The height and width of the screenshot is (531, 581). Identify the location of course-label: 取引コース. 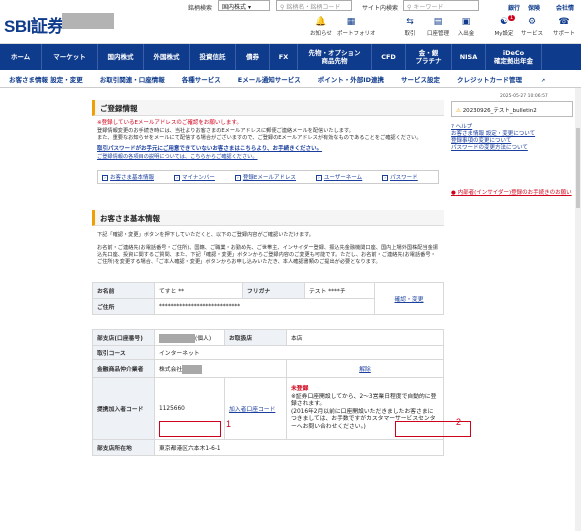
(123, 353).